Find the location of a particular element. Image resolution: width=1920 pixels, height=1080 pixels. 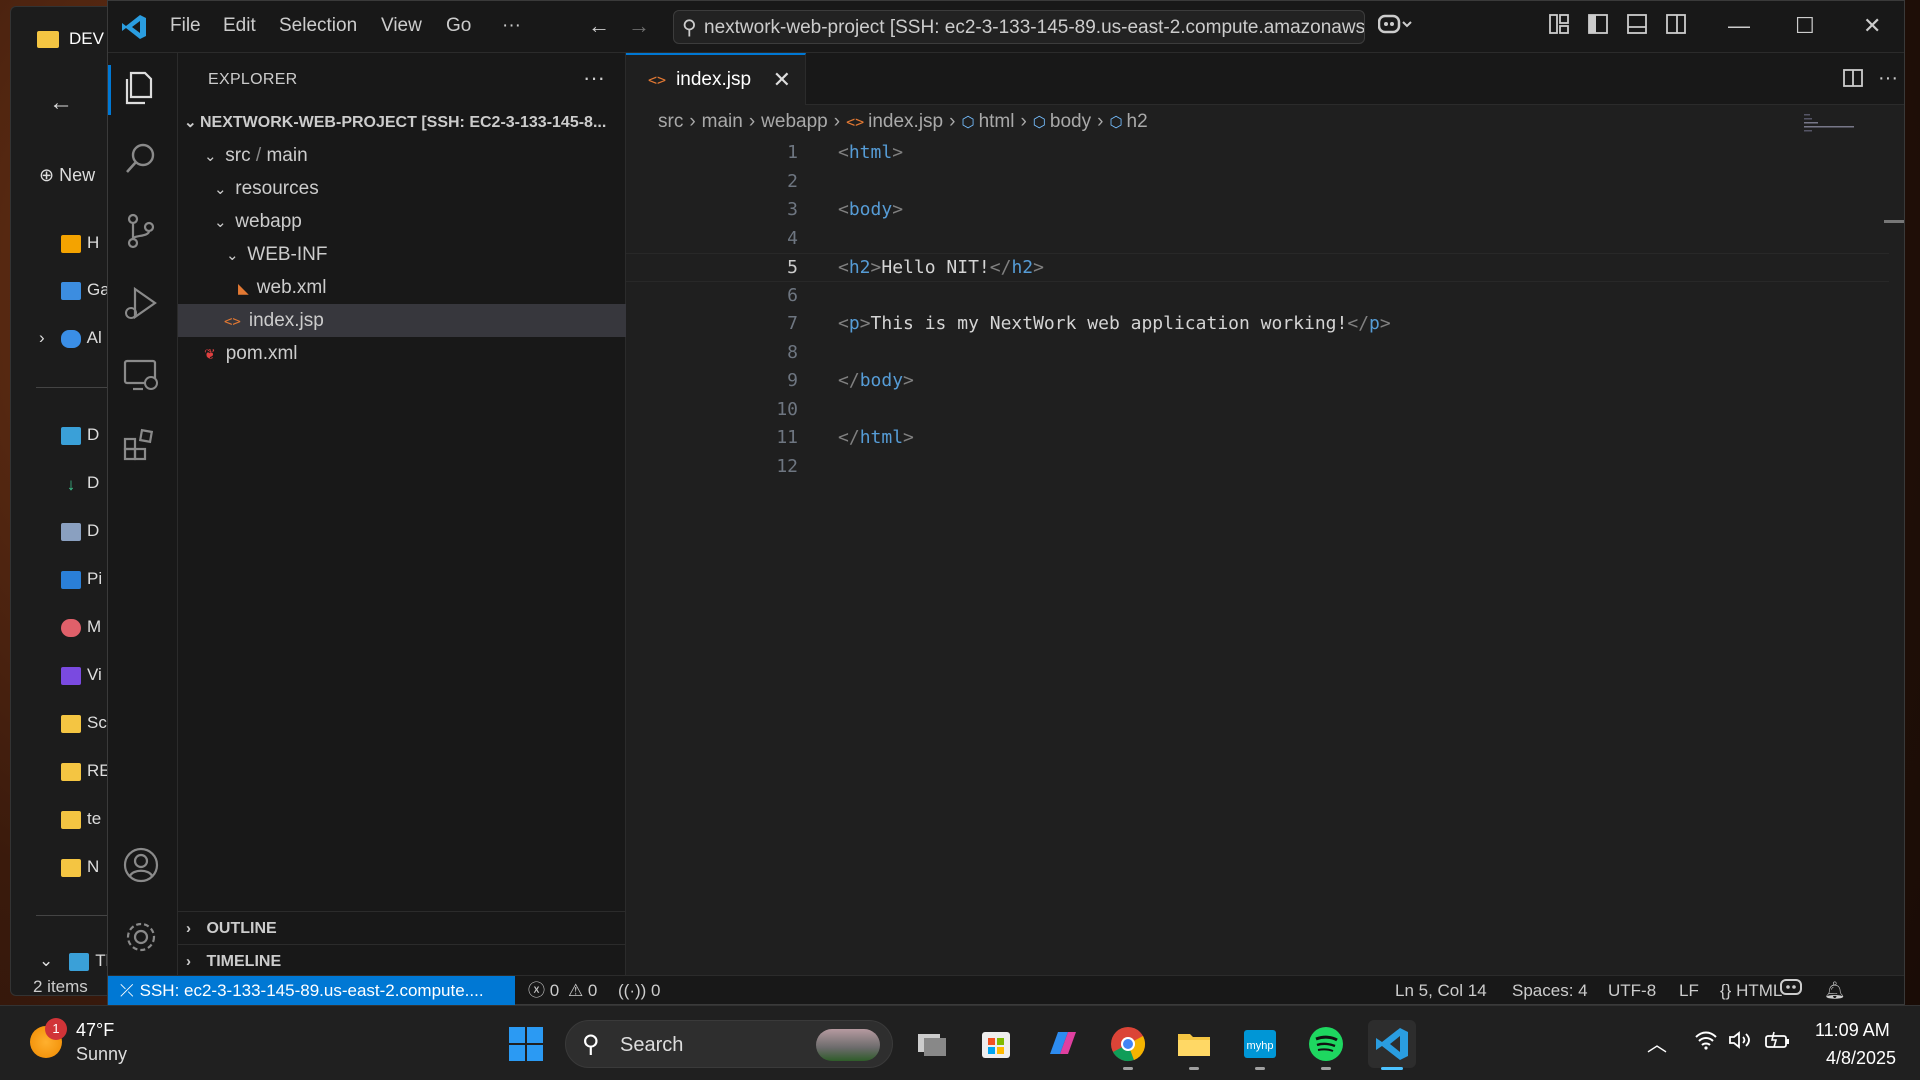

copilot-status-icon is located at coordinates (1791, 990).